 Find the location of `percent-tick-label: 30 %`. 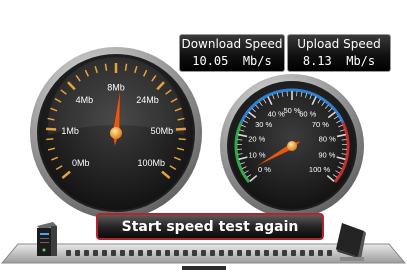

percent-tick-label: 30 % is located at coordinates (263, 124).